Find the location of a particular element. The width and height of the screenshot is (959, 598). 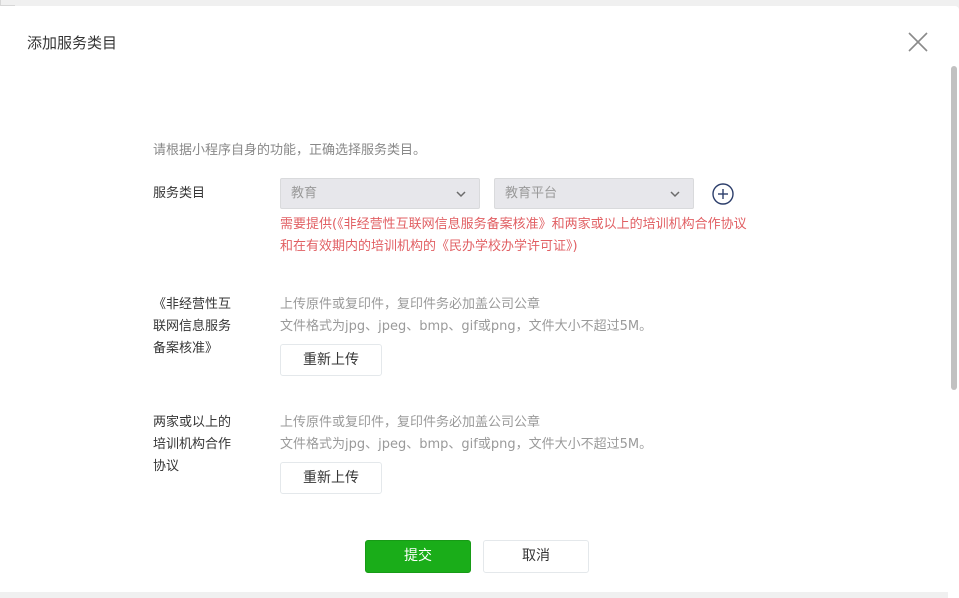

upload-label-agreement: 两家或以上的 培训机构合作 协议 is located at coordinates (203, 445).